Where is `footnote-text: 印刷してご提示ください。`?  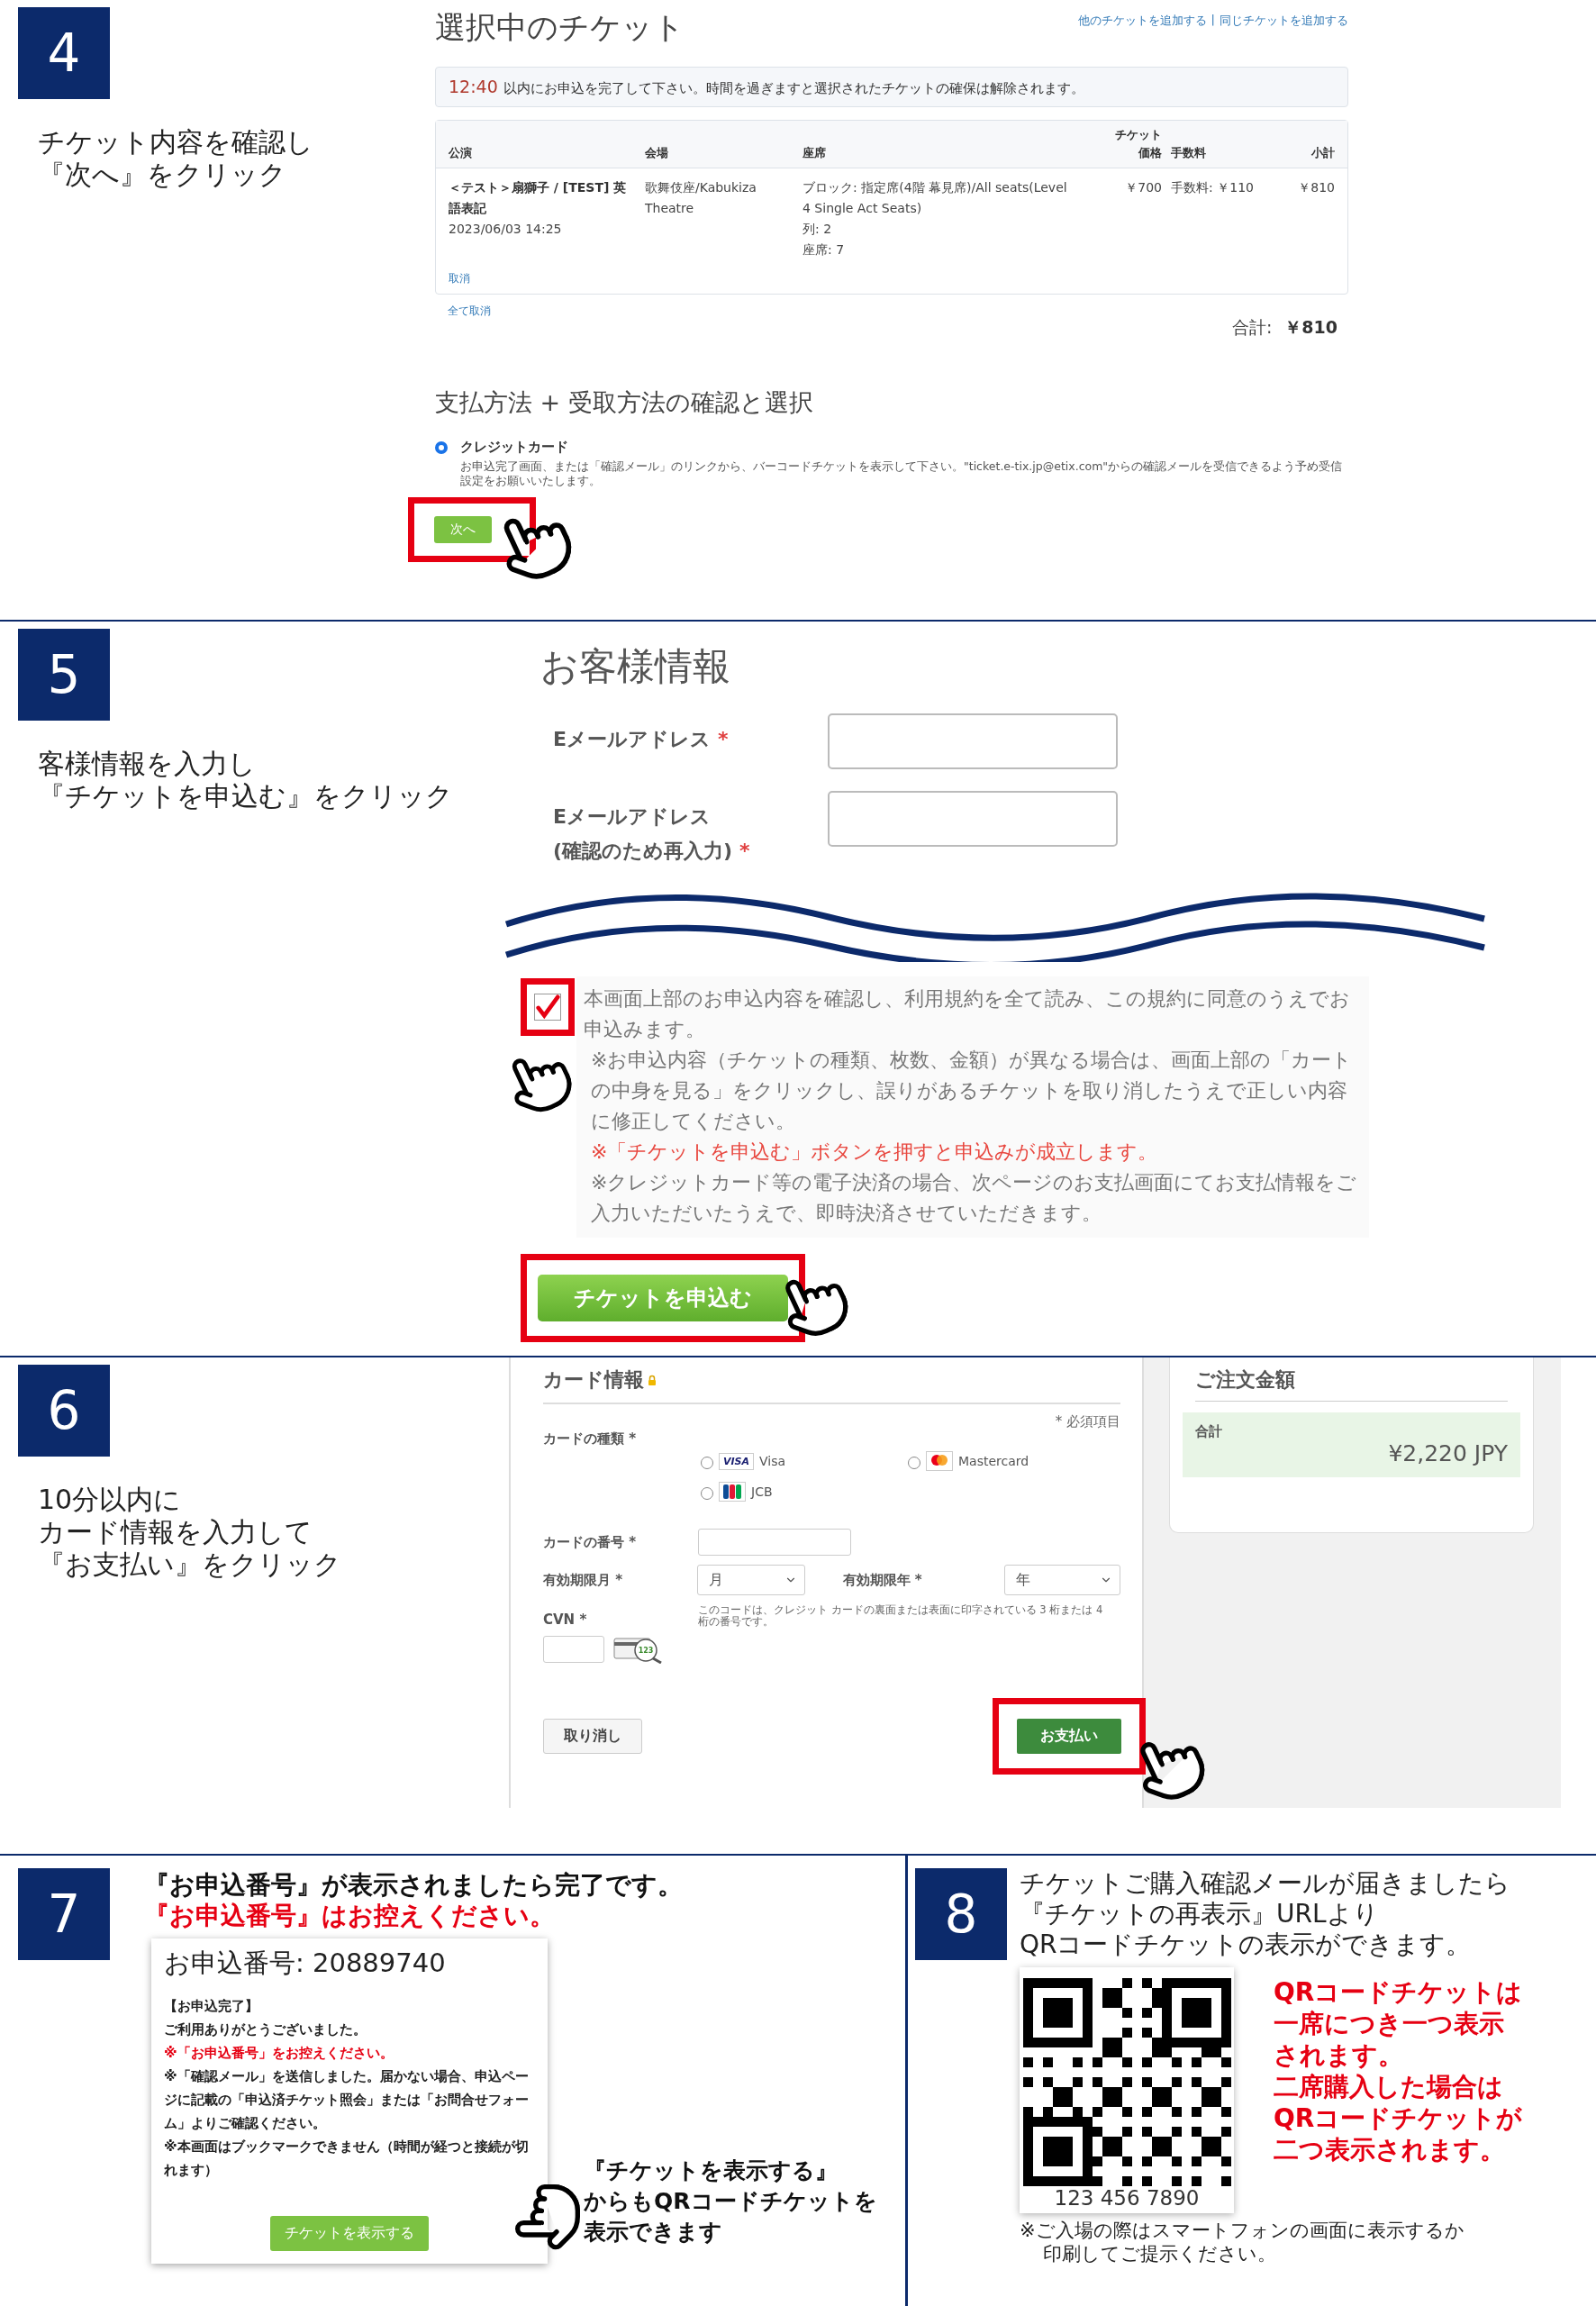 footnote-text: 印刷してご提示ください。 is located at coordinates (1159, 2253).